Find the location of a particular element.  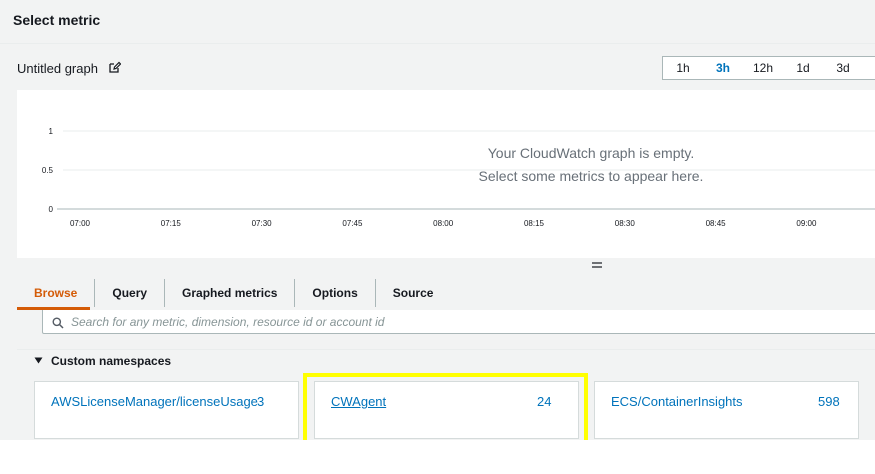

x-tick-label: 07:15 is located at coordinates (171, 223).